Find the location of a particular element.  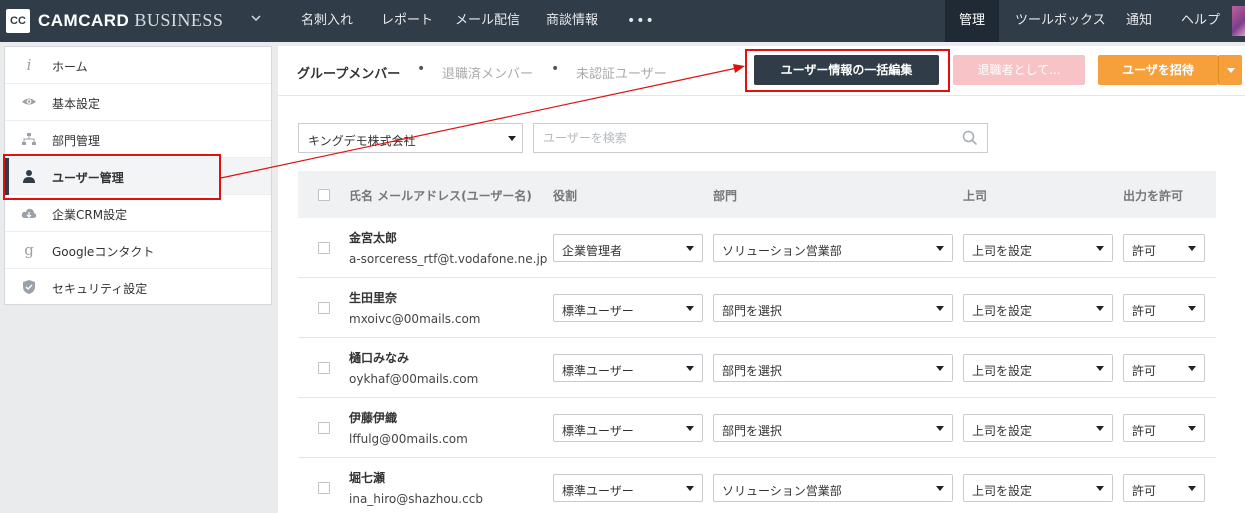

table-header: 氏名 メールアドレス(ユーザー名) 役割 部門 上司 出力を許可 is located at coordinates (757, 194).